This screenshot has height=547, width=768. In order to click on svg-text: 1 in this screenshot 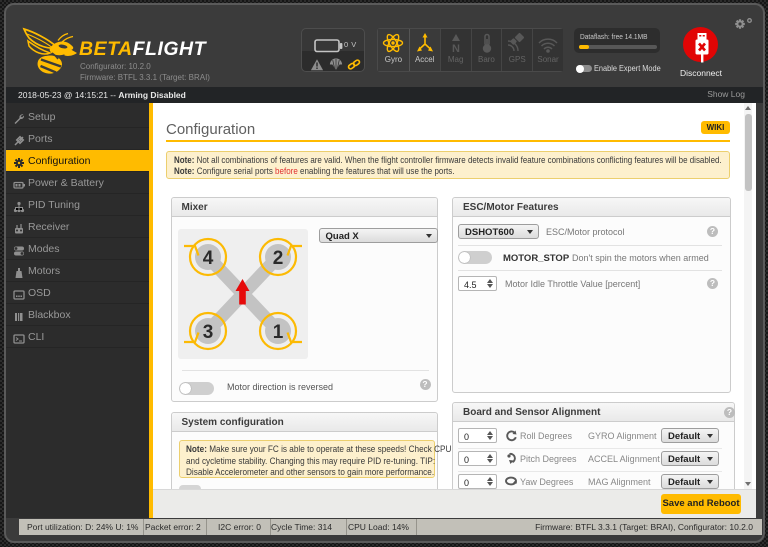, I will do `click(278, 332)`.